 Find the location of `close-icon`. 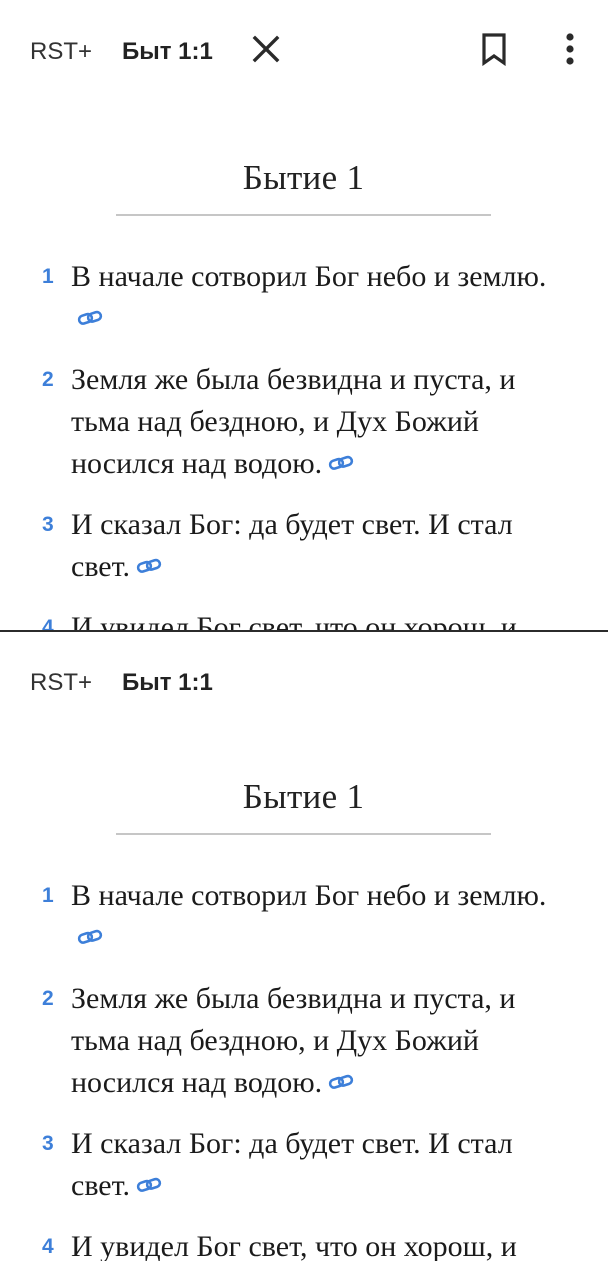

close-icon is located at coordinates (266, 51).